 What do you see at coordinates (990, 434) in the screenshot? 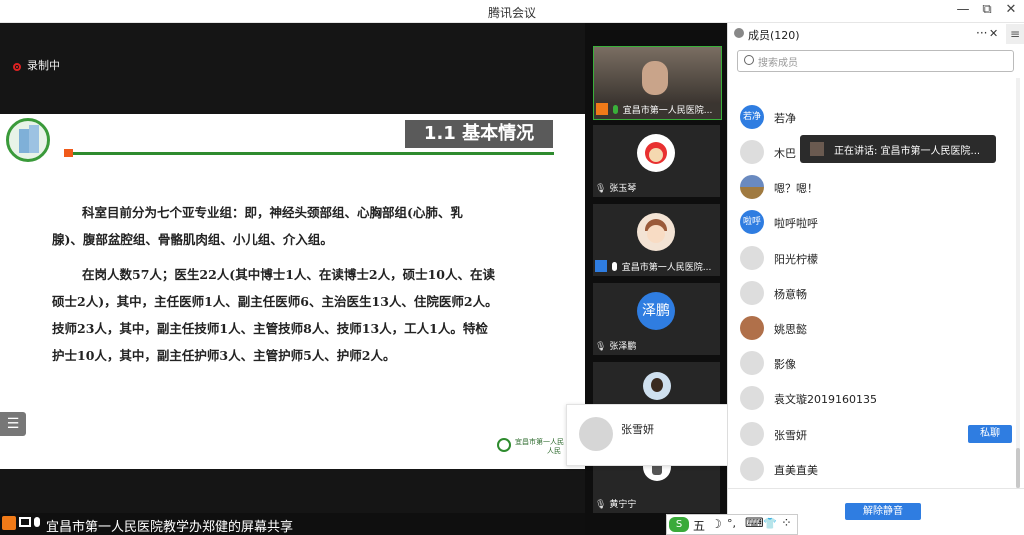
I see `private-chat-button: 私聊` at bounding box center [990, 434].